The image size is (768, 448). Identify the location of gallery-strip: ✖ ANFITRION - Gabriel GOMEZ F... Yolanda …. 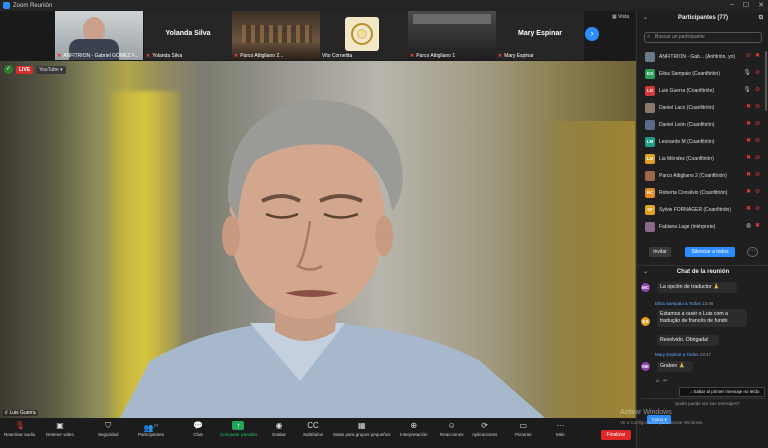
(318, 36).